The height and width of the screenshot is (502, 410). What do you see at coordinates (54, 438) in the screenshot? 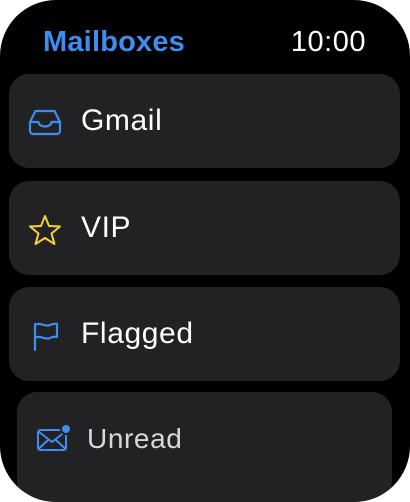
I see `unread-envelope-icon` at bounding box center [54, 438].